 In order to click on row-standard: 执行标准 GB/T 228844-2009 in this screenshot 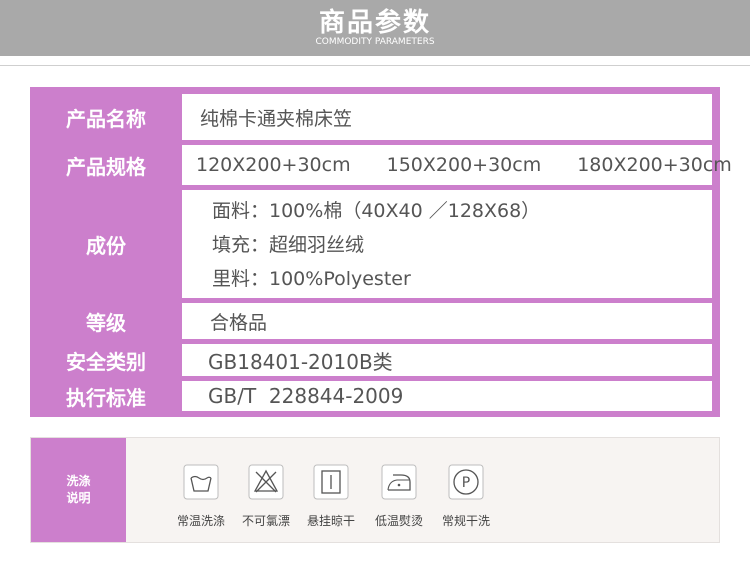, I will do `click(375, 396)`.